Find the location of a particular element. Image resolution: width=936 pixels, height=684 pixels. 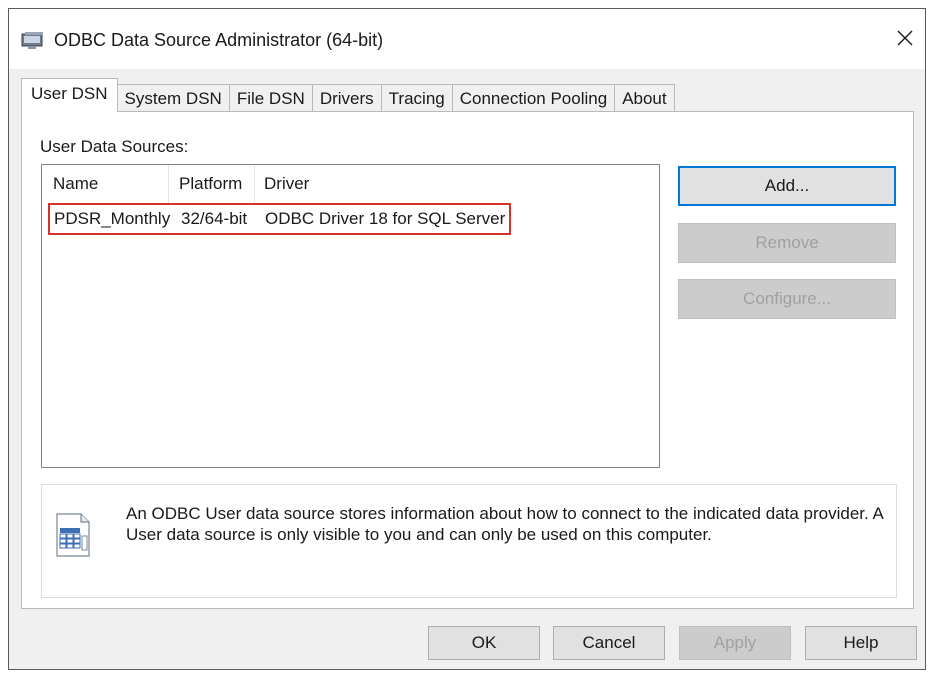

list-header: Name Platform Driver is located at coordinates (350, 184).